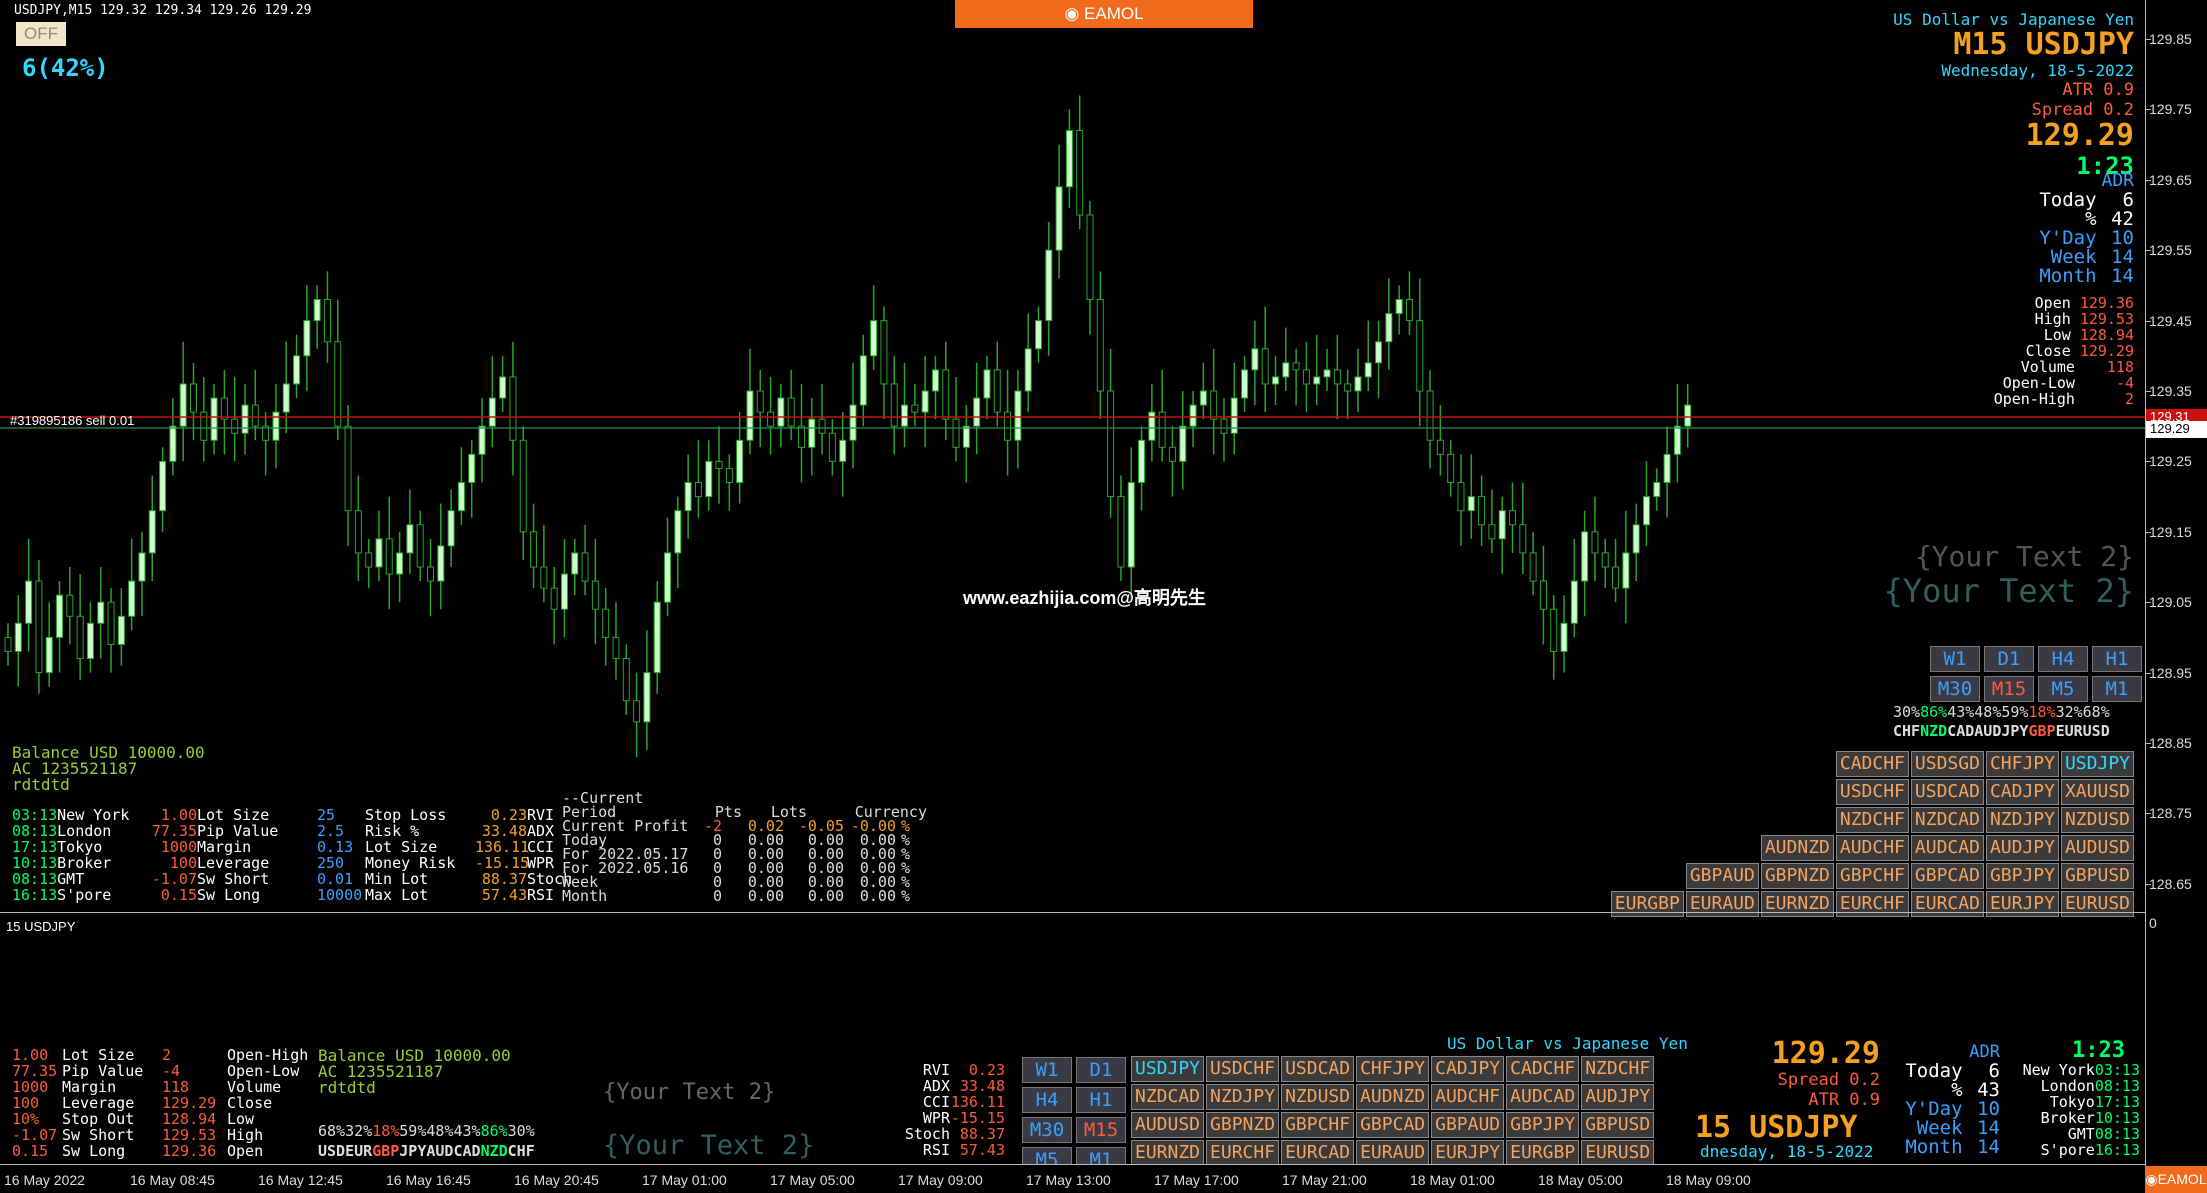 This screenshot has height=1193, width=2207. I want to click on toolbox-lot-row: 10% Stop Out 128.94 Low, so click(133, 1119).